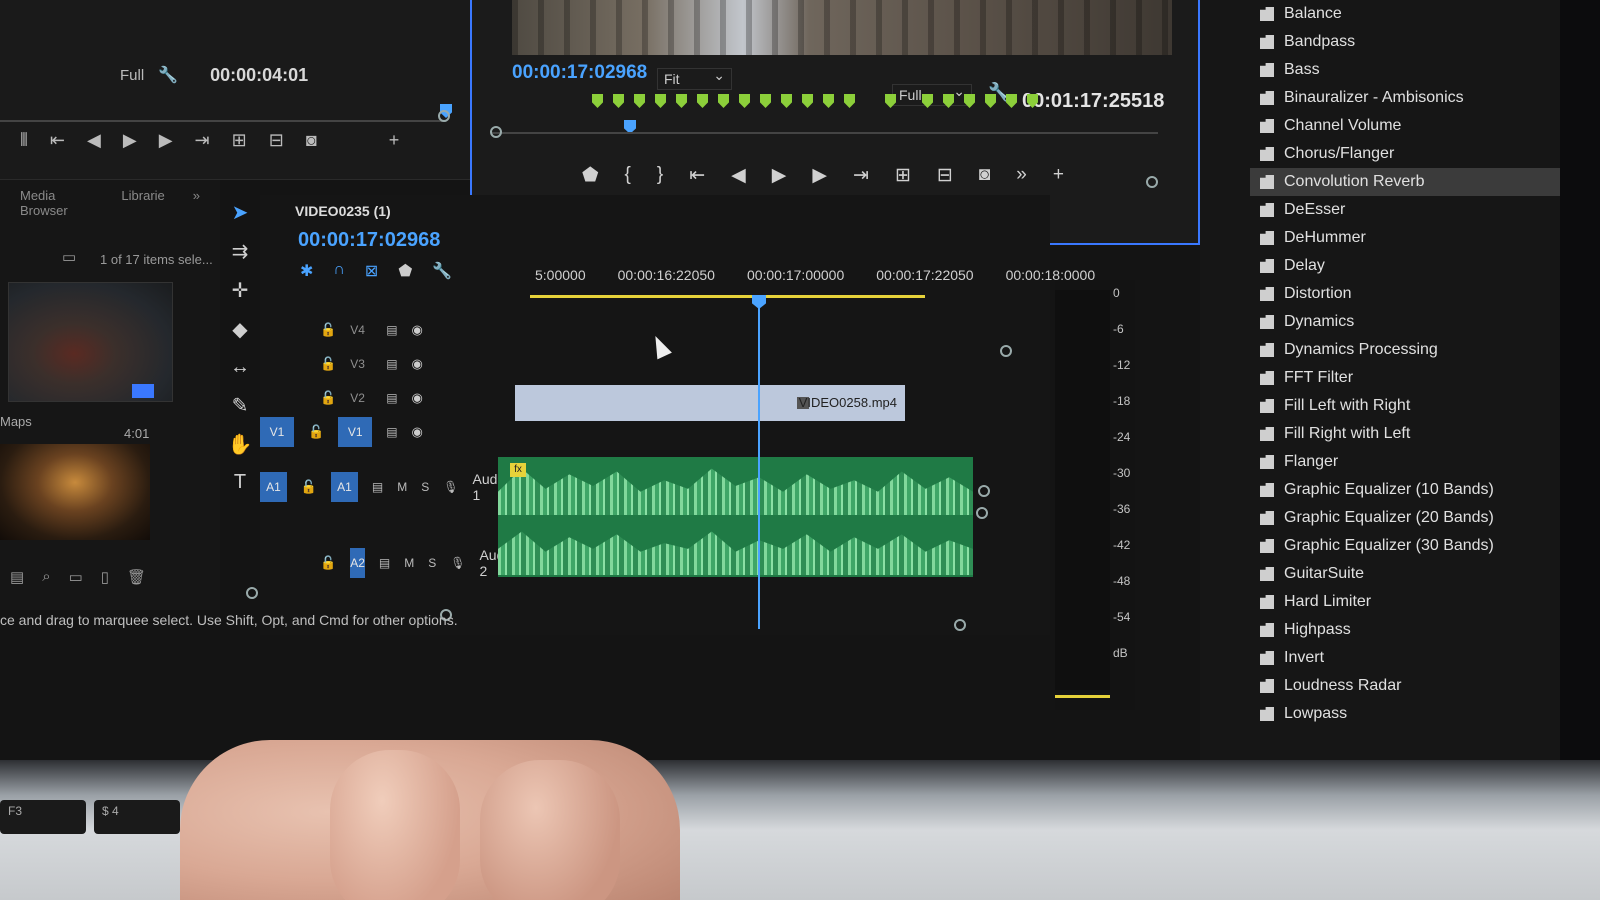  I want to click on effect-item: DeHummer, so click(1410, 238).